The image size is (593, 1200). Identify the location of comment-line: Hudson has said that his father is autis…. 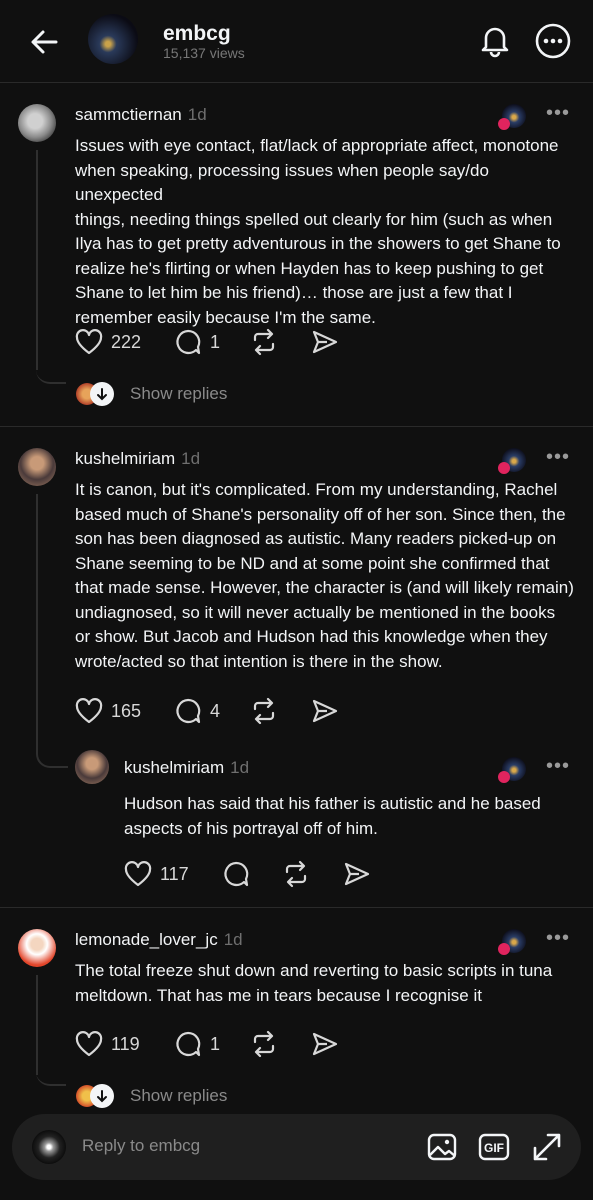
(332, 803).